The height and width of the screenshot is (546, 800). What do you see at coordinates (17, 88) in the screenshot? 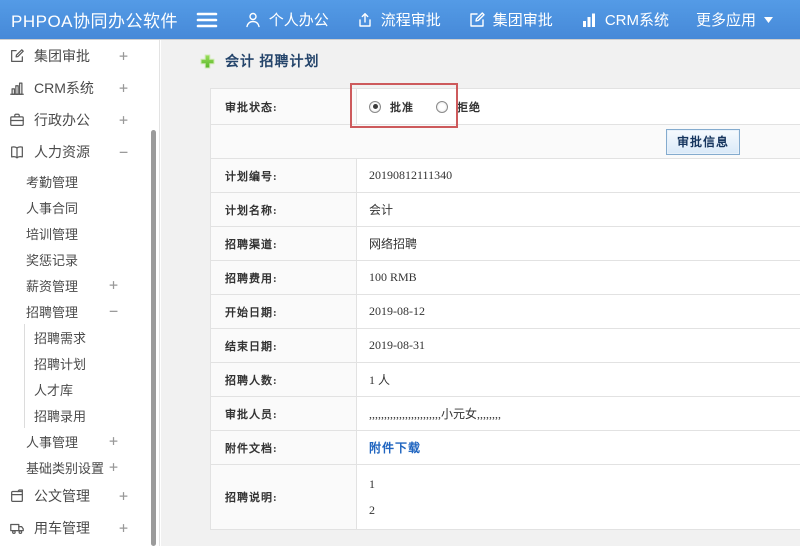
I see `bar-chart-icon` at bounding box center [17, 88].